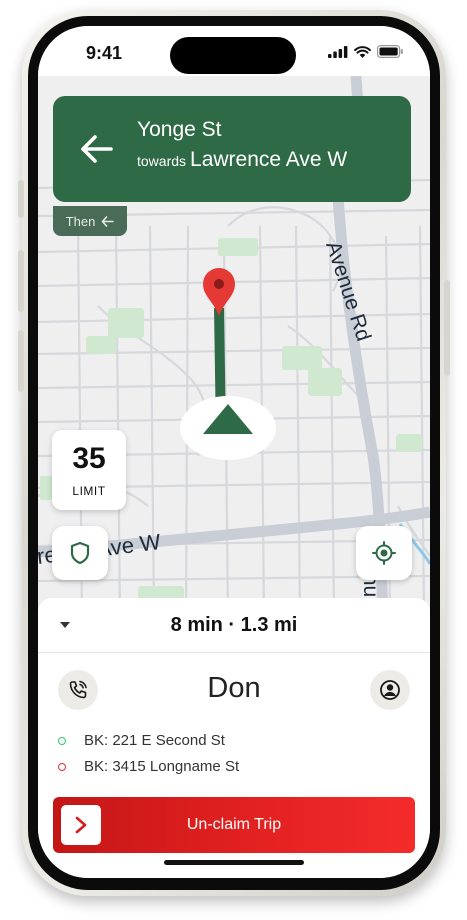 This screenshot has width=467, height=920. I want to click on dropoff-dot-icon, so click(62, 766).